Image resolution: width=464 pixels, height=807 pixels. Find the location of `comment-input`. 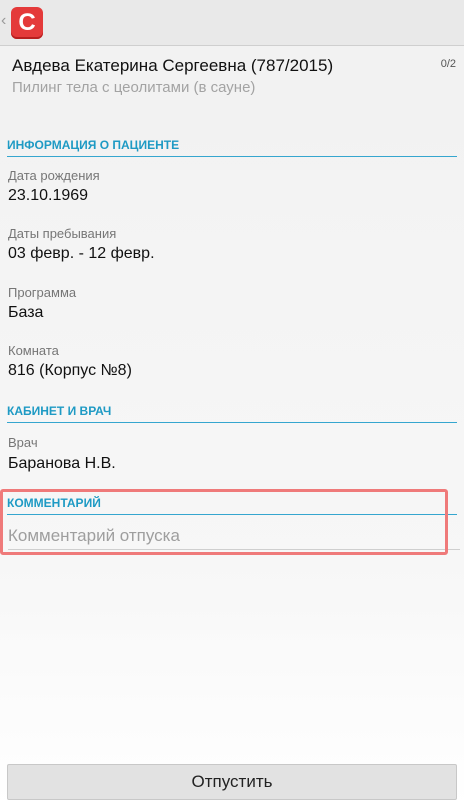

comment-input is located at coordinates (234, 536).